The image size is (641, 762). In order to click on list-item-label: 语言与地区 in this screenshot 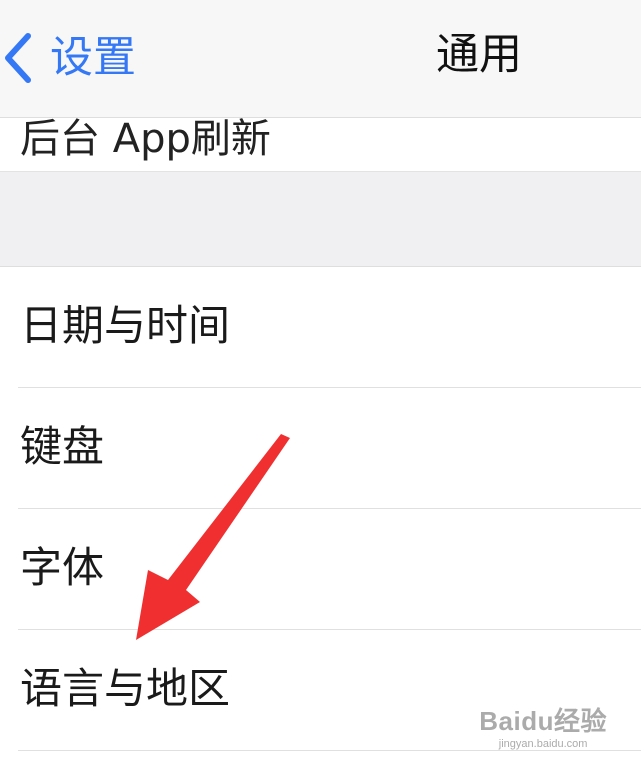, I will do `click(125, 688)`.